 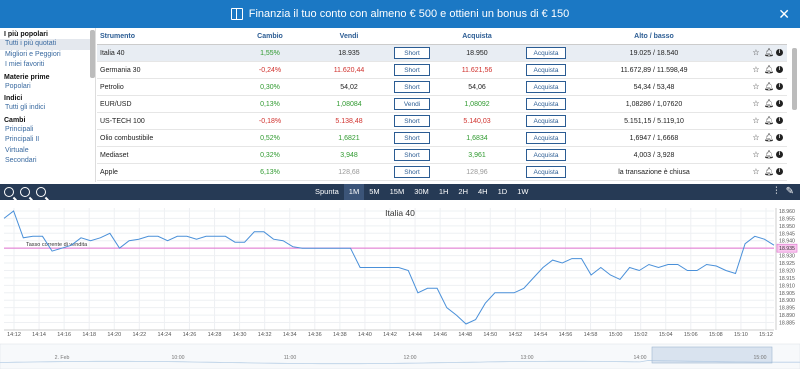 What do you see at coordinates (349, 155) in the screenshot?
I see `sell-price: 3,948` at bounding box center [349, 155].